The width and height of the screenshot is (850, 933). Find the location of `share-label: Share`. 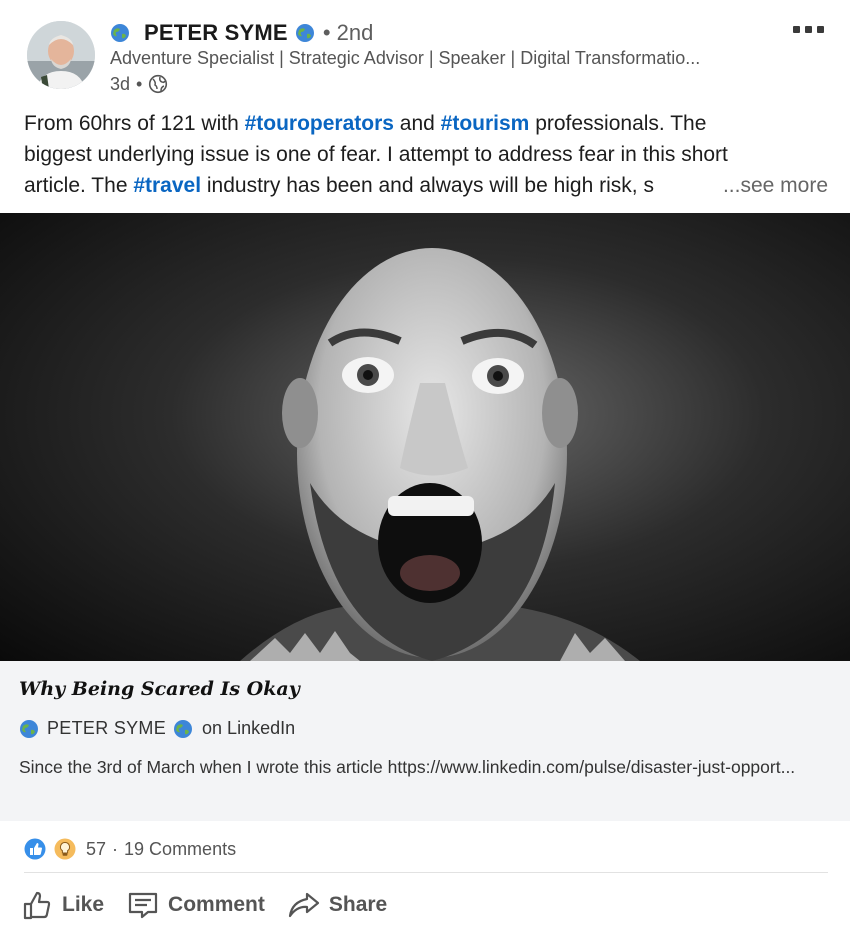

share-label: Share is located at coordinates (358, 904).